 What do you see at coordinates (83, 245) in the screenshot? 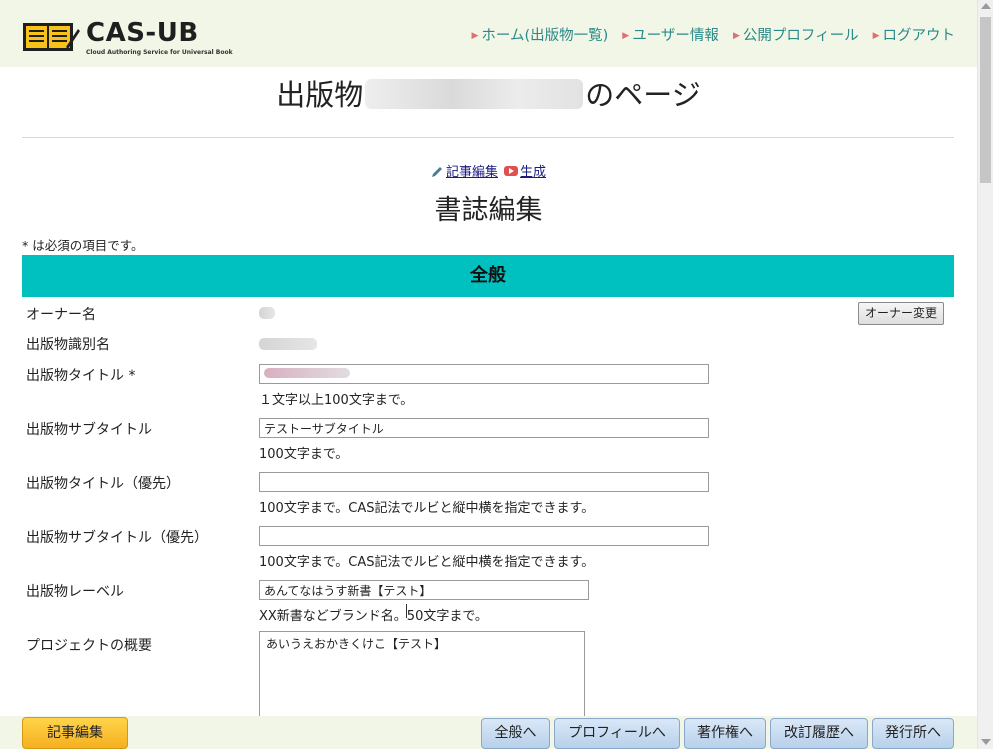
I see `required-note: * は必須の項目です。` at bounding box center [83, 245].